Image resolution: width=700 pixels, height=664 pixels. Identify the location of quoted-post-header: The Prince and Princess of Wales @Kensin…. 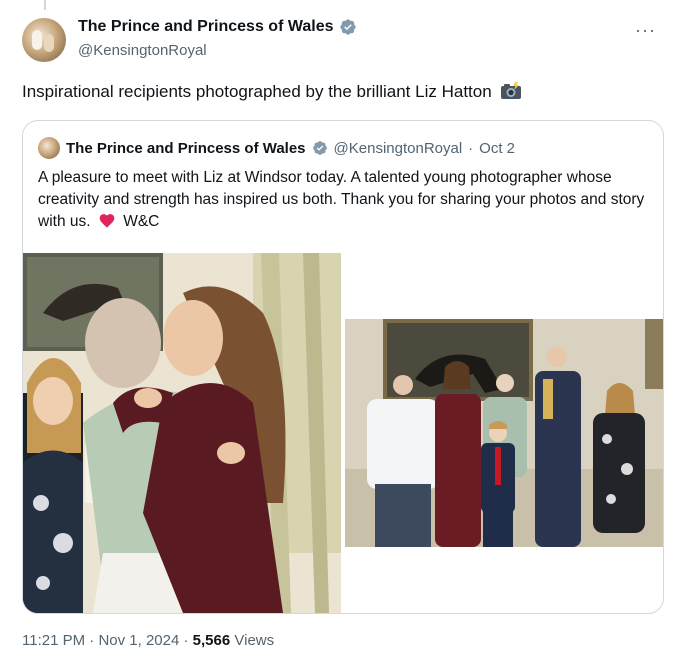
(276, 148).